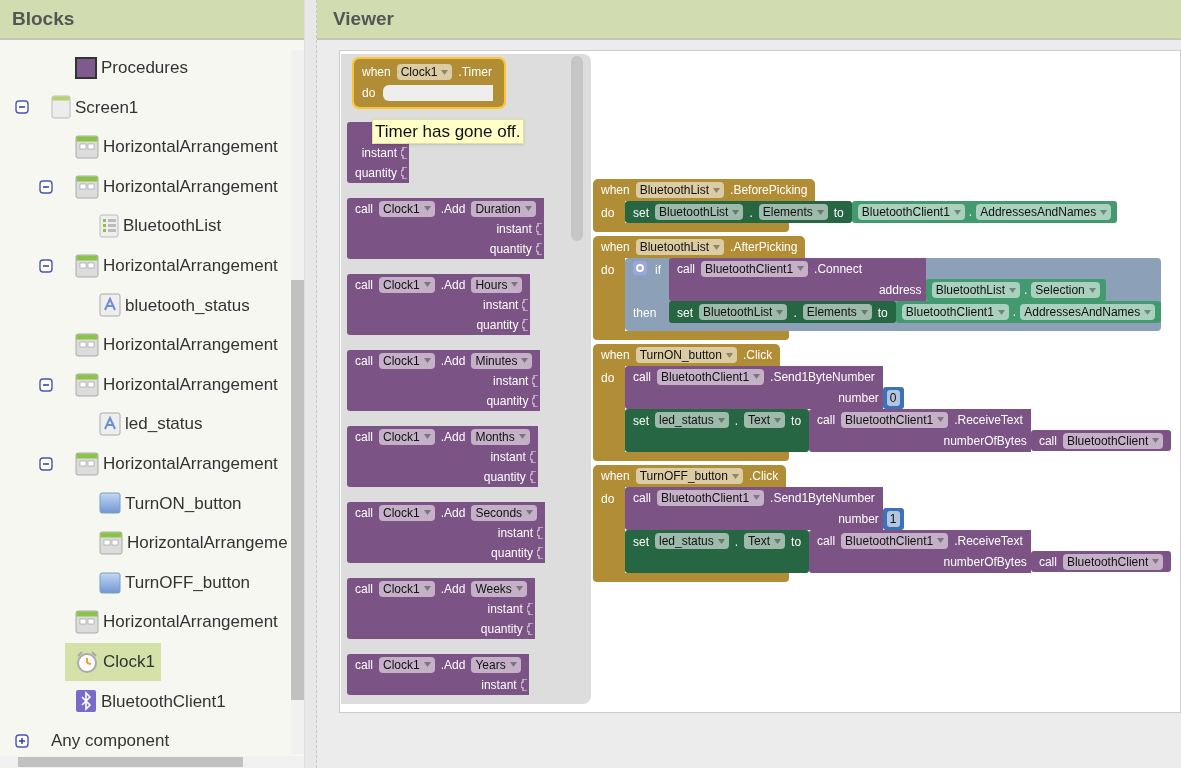 This screenshot has height=768, width=1181. What do you see at coordinates (87, 622) in the screenshot?
I see `arrangement-icon` at bounding box center [87, 622].